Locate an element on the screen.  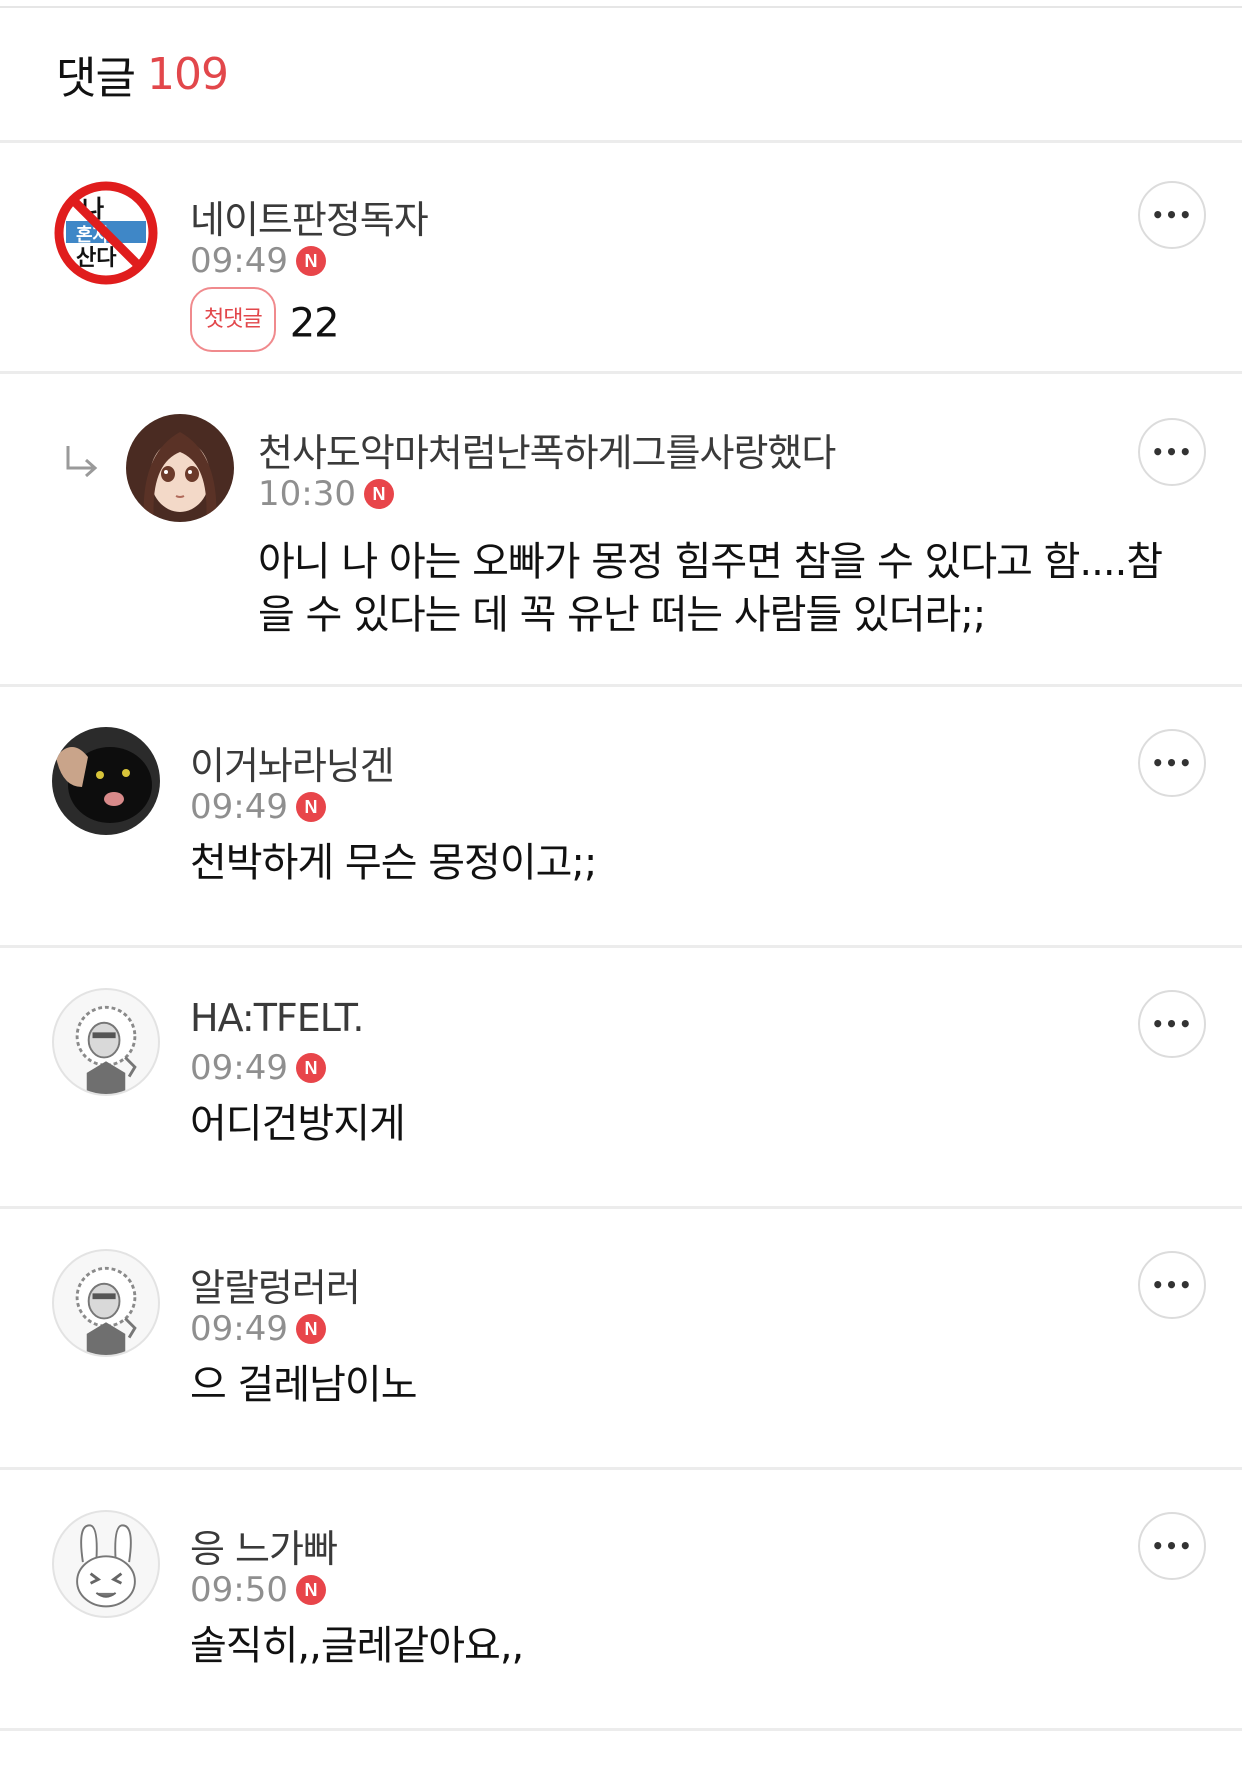
comment-author: 알랄렁러러 is located at coordinates (275, 1284).